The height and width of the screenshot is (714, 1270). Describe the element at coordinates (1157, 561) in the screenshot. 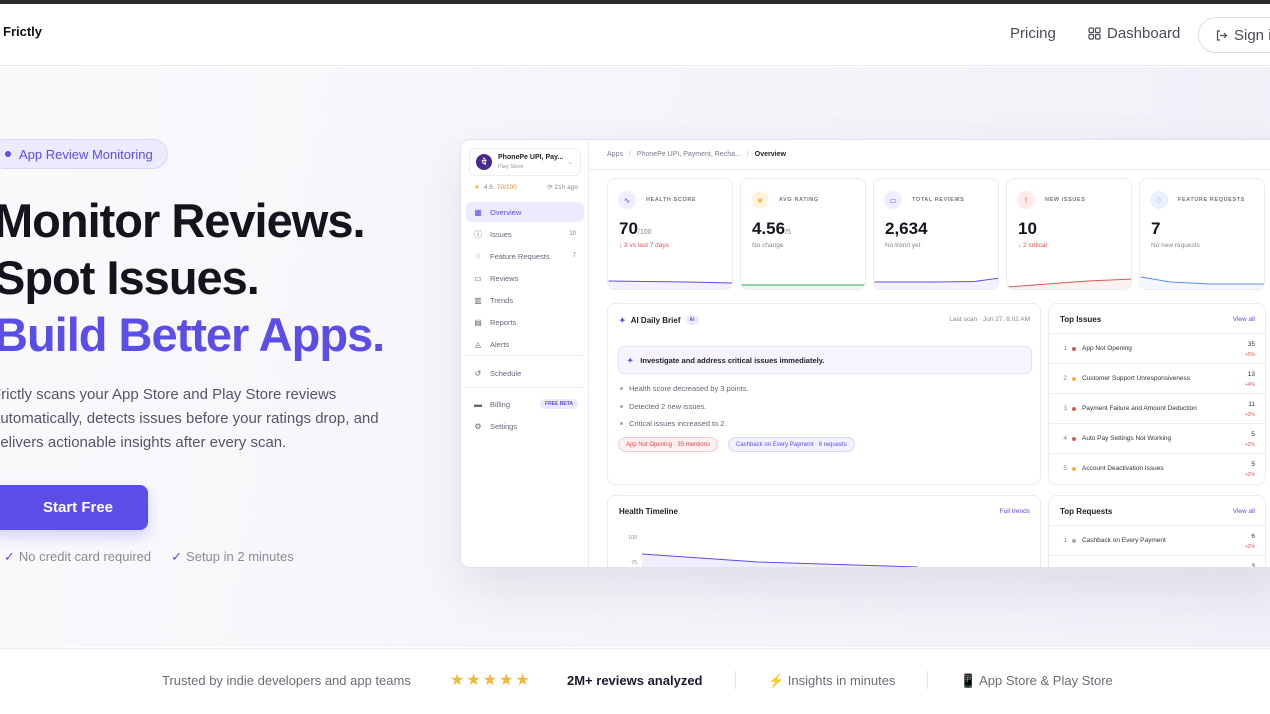

I see `list-item: 3` at that location.